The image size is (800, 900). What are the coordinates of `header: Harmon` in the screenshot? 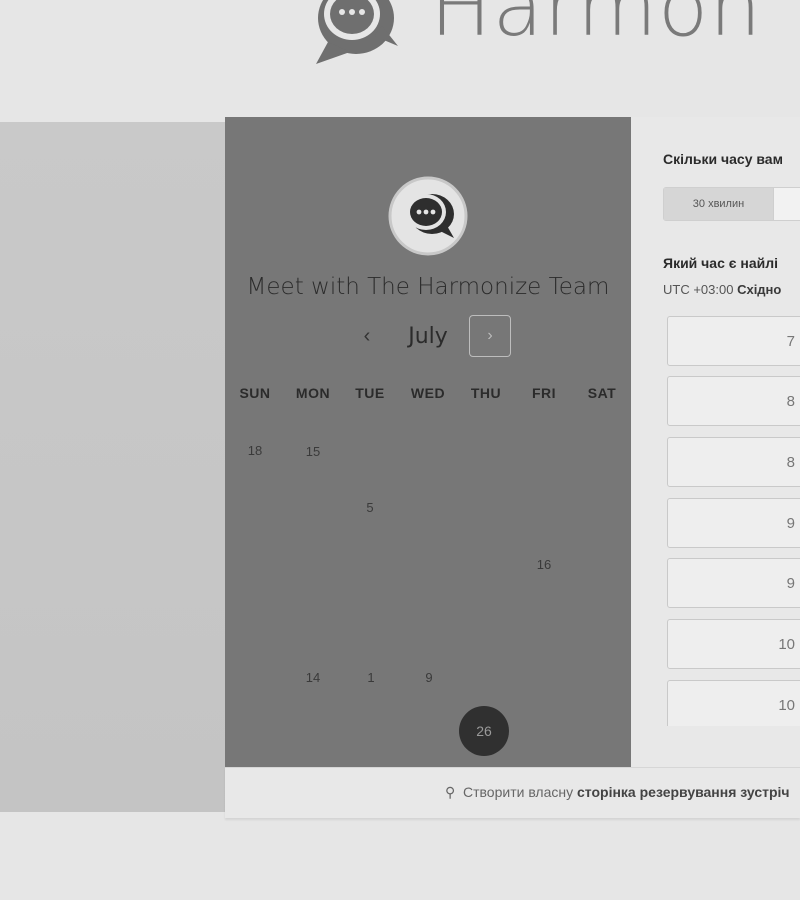 It's located at (400, 57).